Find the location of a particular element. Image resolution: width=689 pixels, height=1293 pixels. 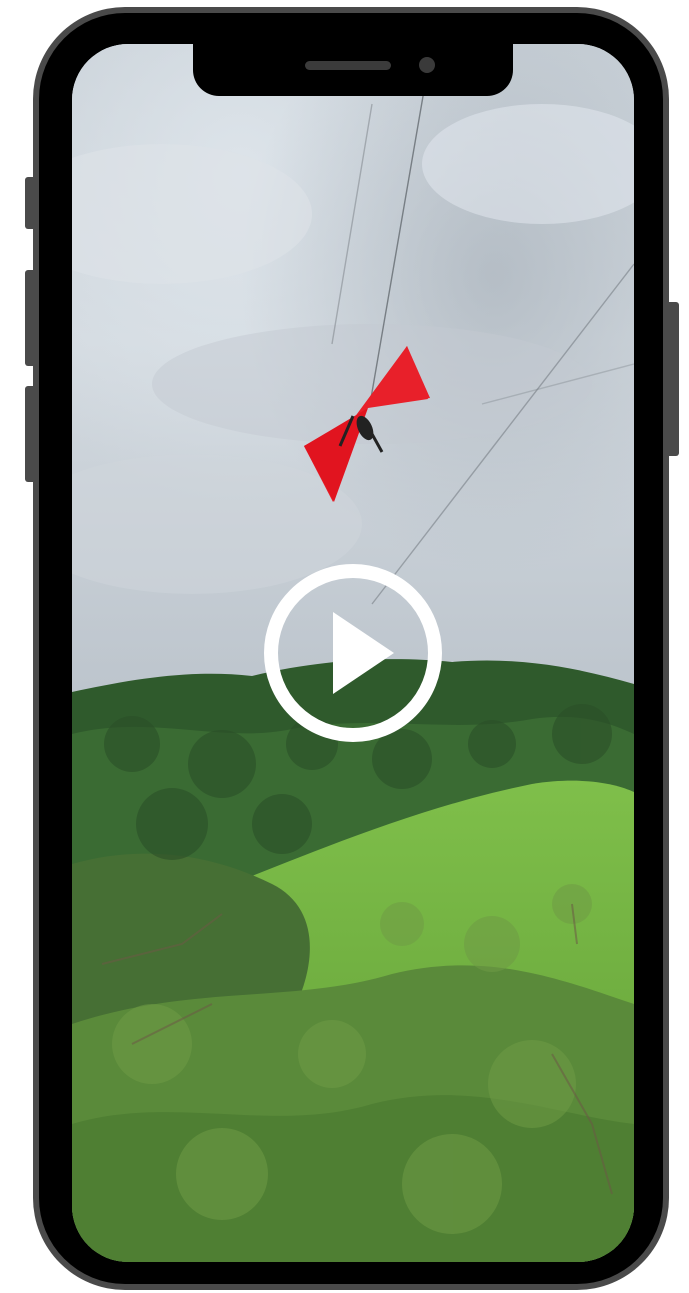

play-circle-icon is located at coordinates (353, 653).